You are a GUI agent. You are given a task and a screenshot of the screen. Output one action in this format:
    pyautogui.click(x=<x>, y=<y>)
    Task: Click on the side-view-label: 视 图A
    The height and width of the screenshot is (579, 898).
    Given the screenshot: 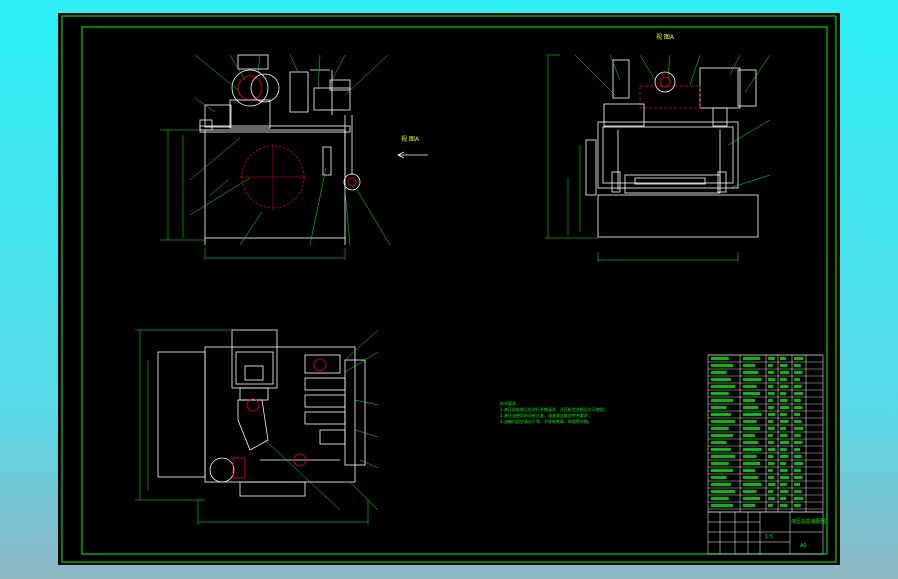 What is the action you would take?
    pyautogui.click(x=665, y=37)
    